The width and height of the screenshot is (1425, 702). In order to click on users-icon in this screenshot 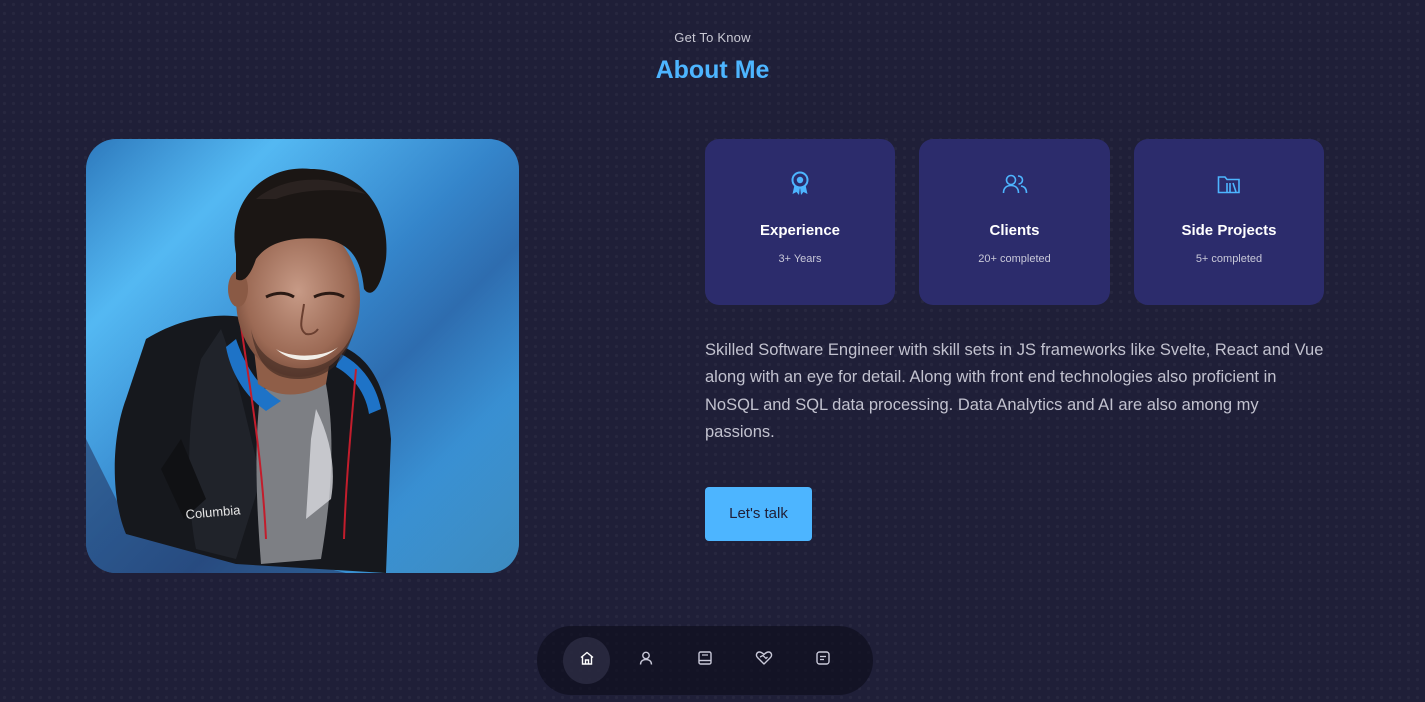, I will do `click(1014, 184)`.